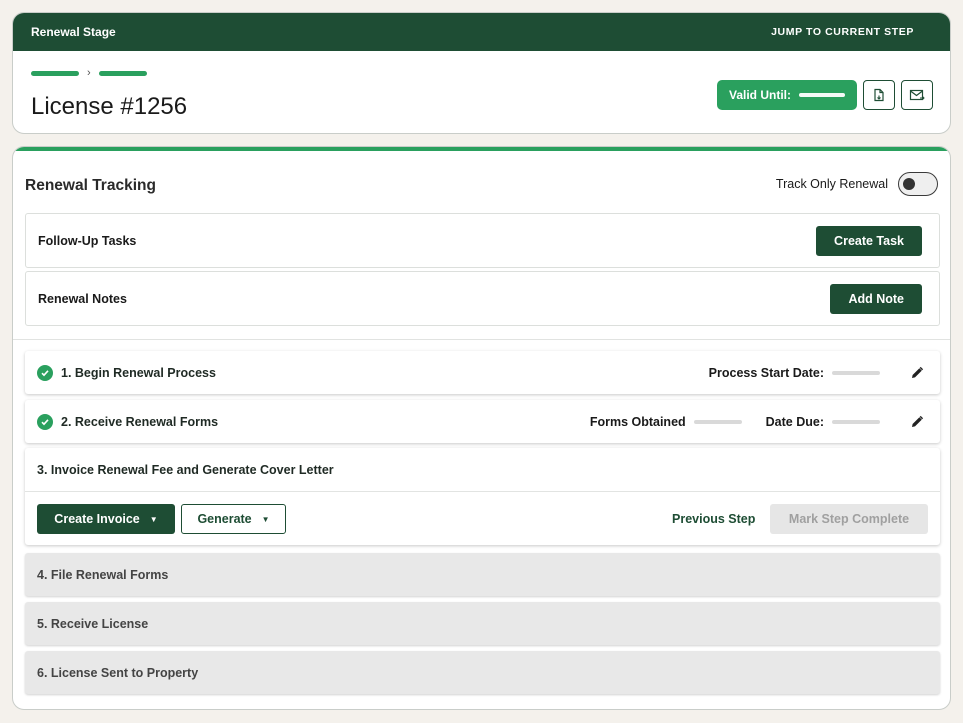 The width and height of the screenshot is (963, 723). Describe the element at coordinates (482, 298) in the screenshot. I see `renewal-notes-panel: Renewal Notes Add Note` at that location.